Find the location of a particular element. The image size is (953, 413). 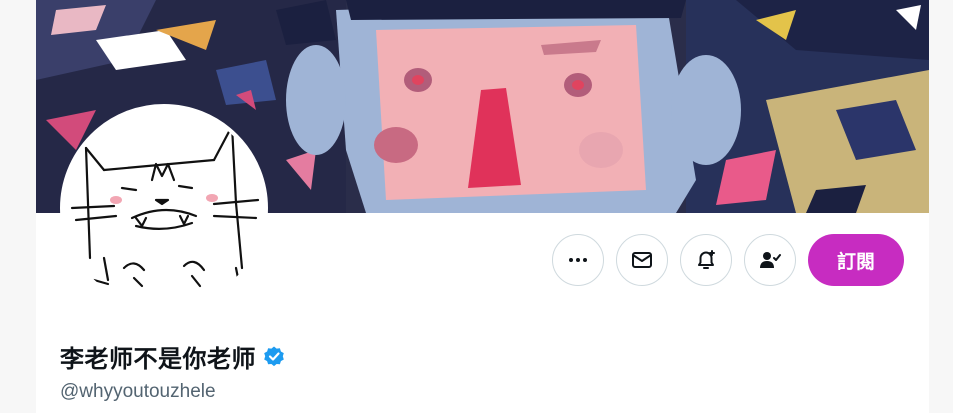

profile-handle: @whyyoutouzhele is located at coordinates (138, 391).